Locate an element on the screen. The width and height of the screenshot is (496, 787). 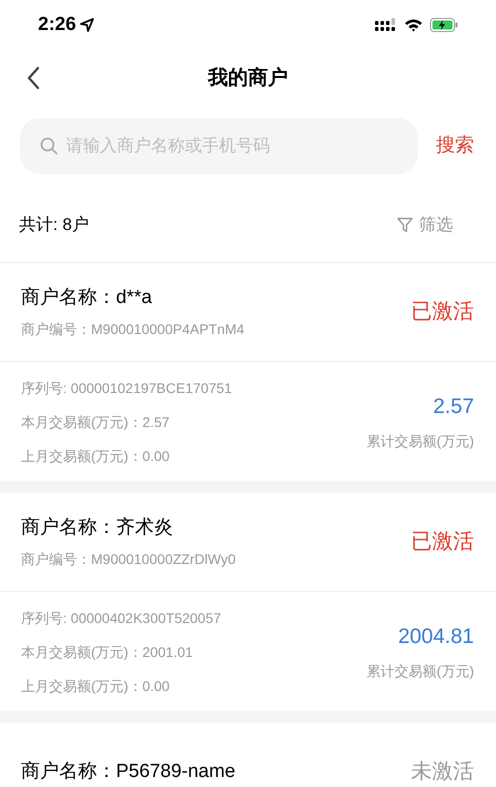
merchant-number: 商户编号：M900010000P4APTnM4 is located at coordinates (132, 329).